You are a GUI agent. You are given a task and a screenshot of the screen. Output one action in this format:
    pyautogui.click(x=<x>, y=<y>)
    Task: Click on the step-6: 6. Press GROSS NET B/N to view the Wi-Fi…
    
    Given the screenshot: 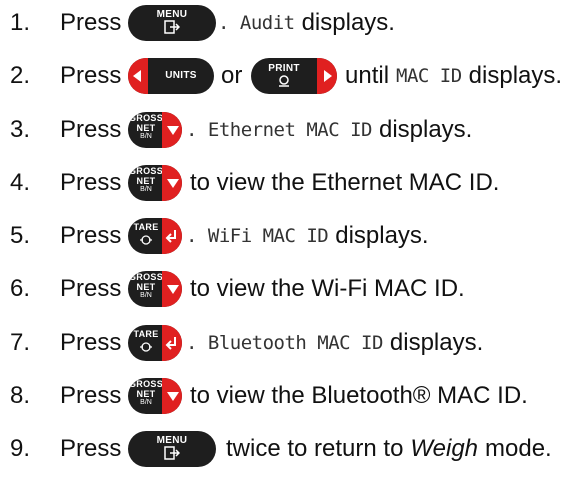 What is the action you would take?
    pyautogui.click(x=283, y=289)
    